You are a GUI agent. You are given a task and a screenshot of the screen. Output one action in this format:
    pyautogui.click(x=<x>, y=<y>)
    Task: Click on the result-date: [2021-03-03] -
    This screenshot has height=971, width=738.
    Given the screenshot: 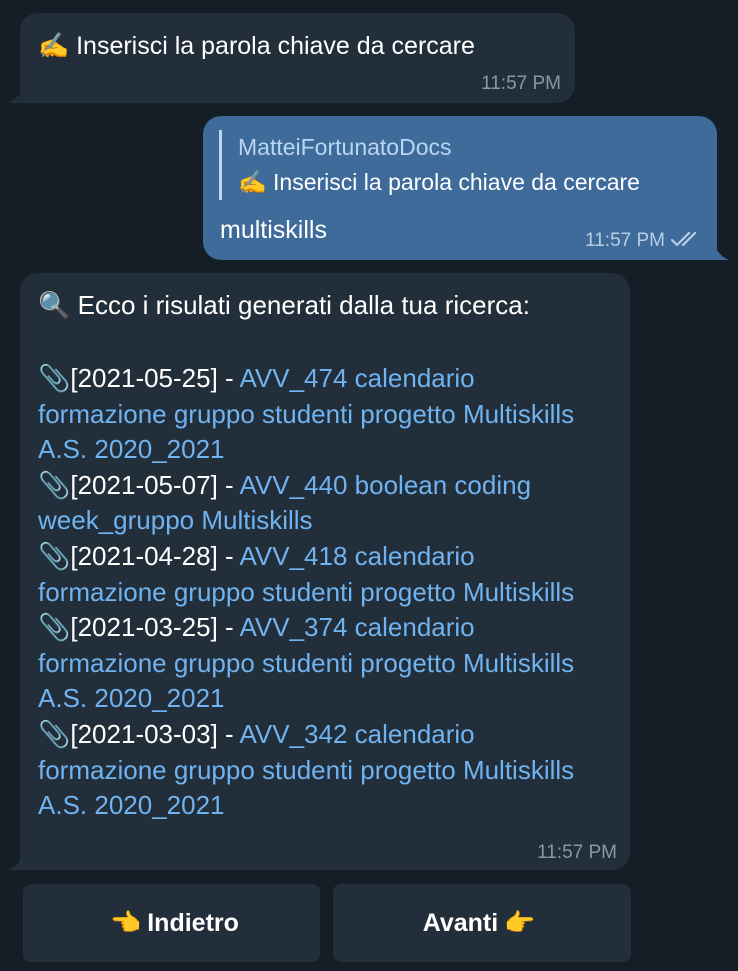 What is the action you would take?
    pyautogui.click(x=155, y=733)
    